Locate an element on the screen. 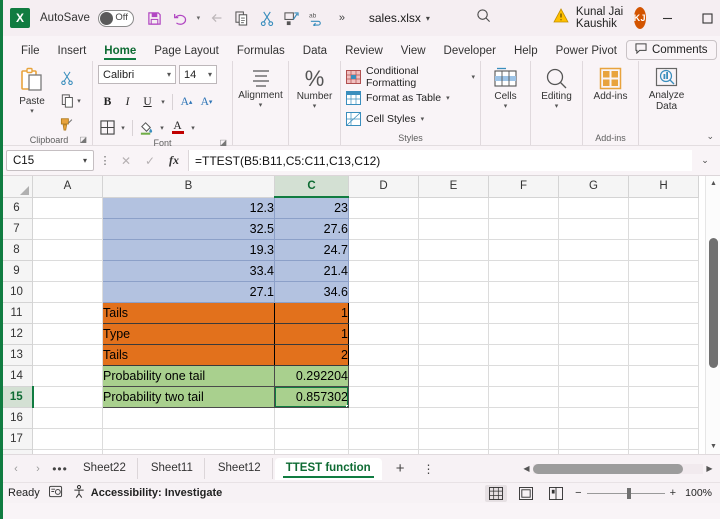 The image size is (720, 519). cell-B18 is located at coordinates (188, 451).